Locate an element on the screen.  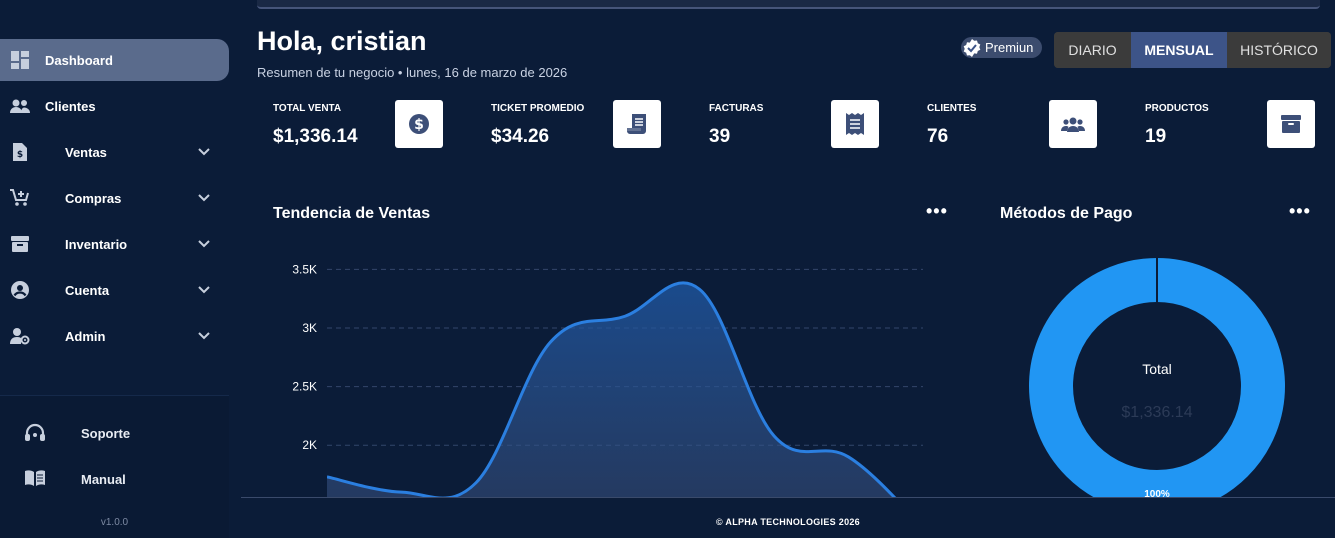
users-group-icon is located at coordinates (1073, 124).